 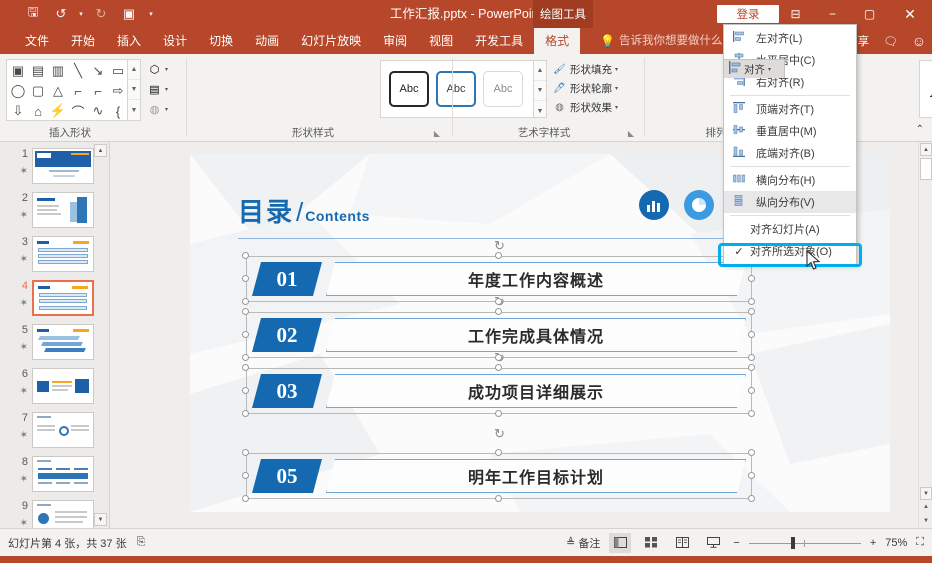 I want to click on shape-textbox-icon: ▤, so click(x=38, y=71).